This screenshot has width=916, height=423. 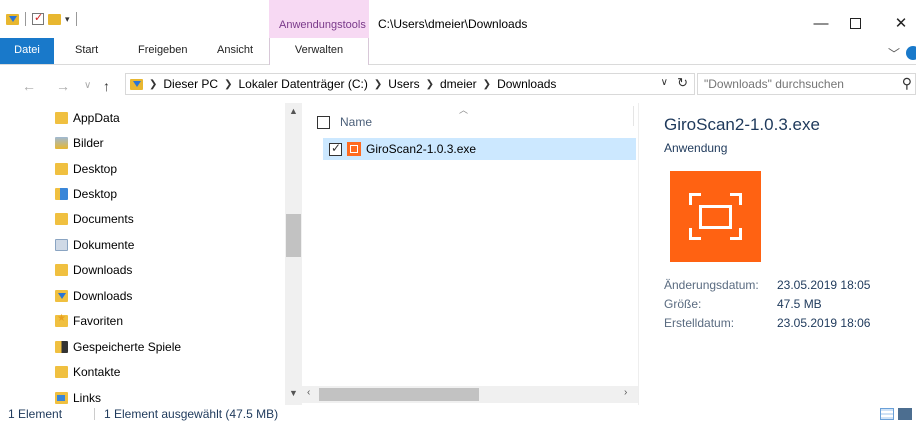 I want to click on saved-games-folder-icon, so click(x=61, y=347).